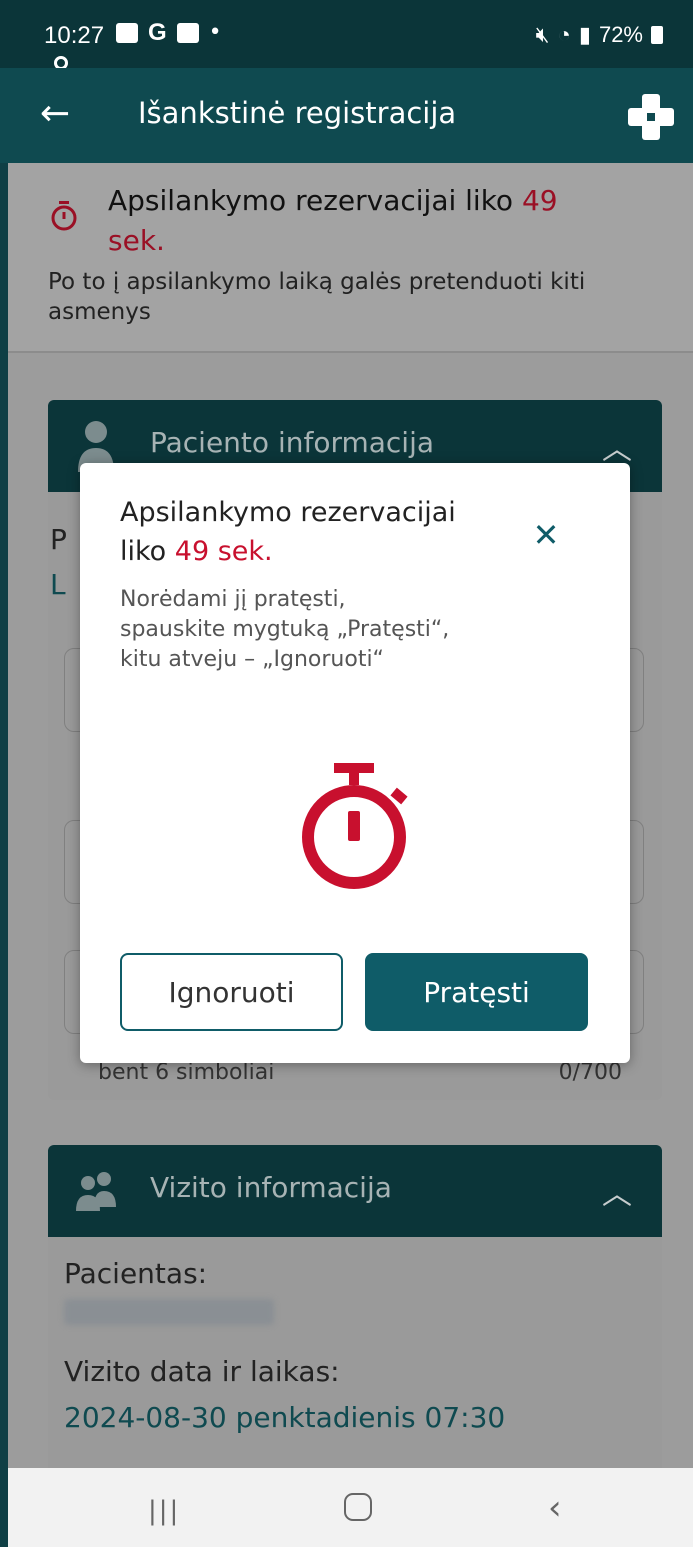 This screenshot has width=693, height=1547. What do you see at coordinates (476, 992) in the screenshot?
I see `extend-button: Pratęsti` at bounding box center [476, 992].